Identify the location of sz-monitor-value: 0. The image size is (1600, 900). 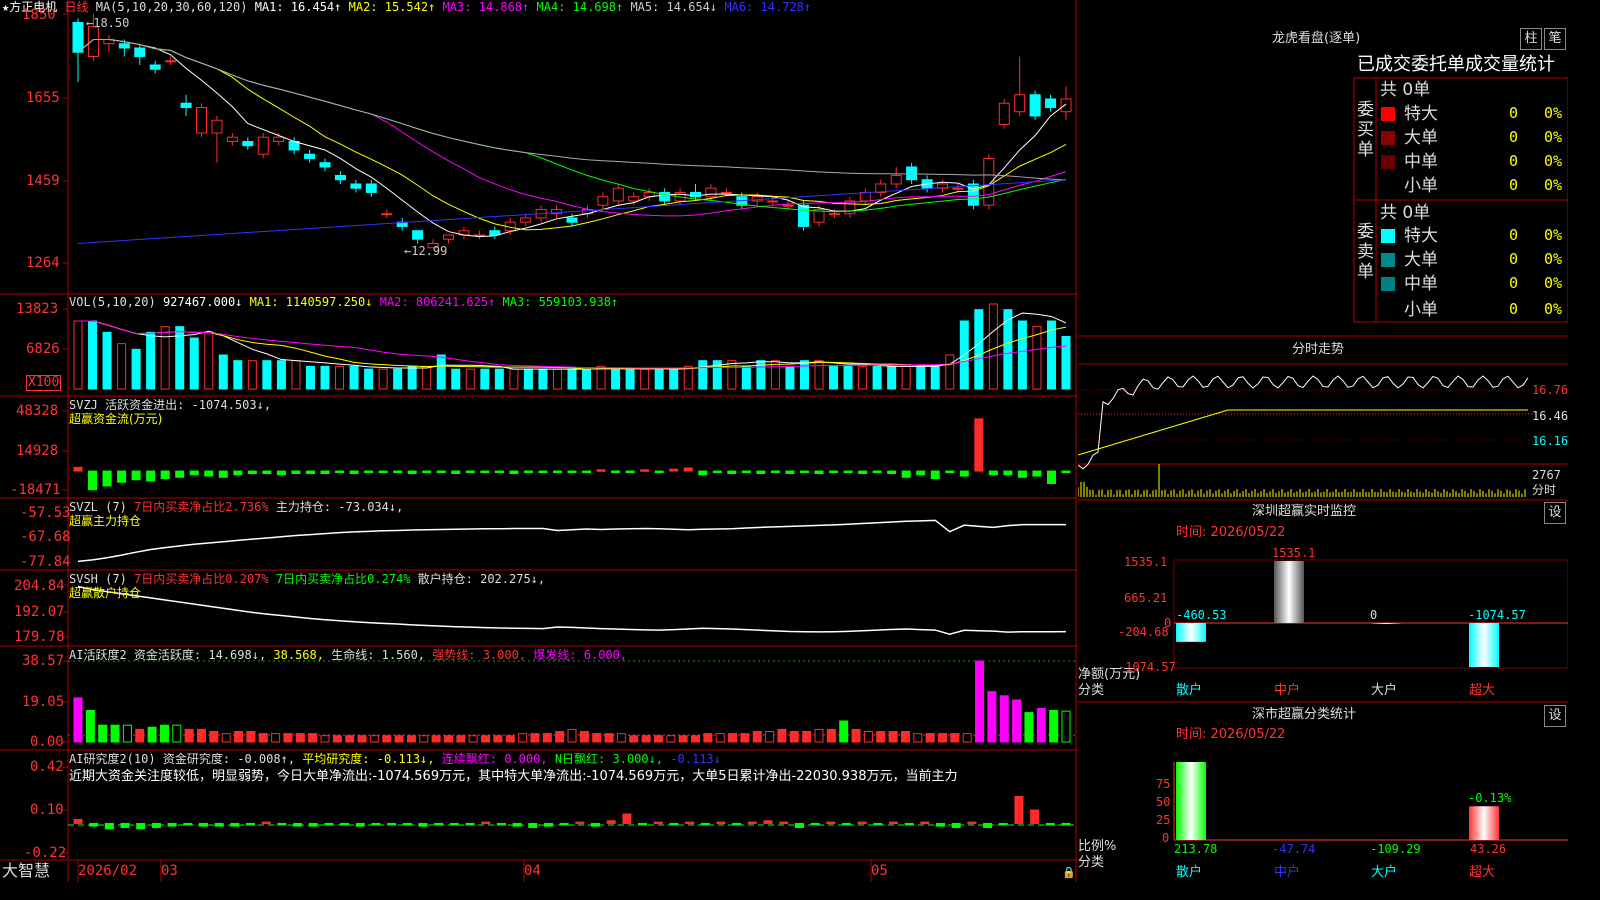
(1374, 615).